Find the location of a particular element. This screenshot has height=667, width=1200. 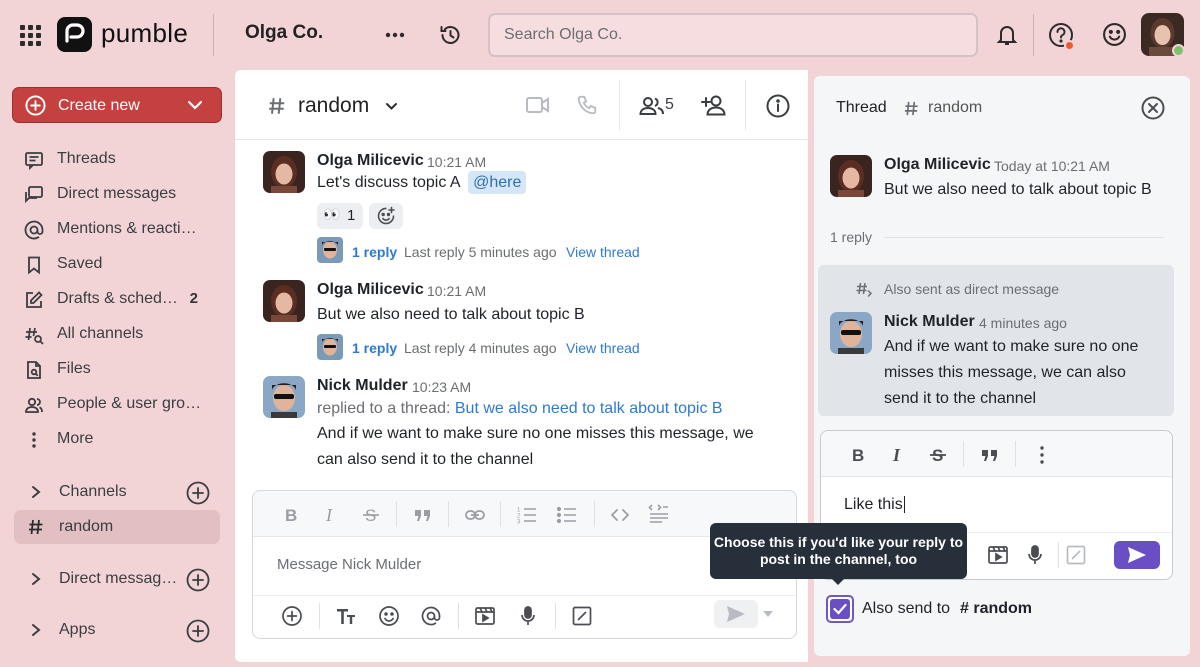

emoji-icon is located at coordinates (389, 616).